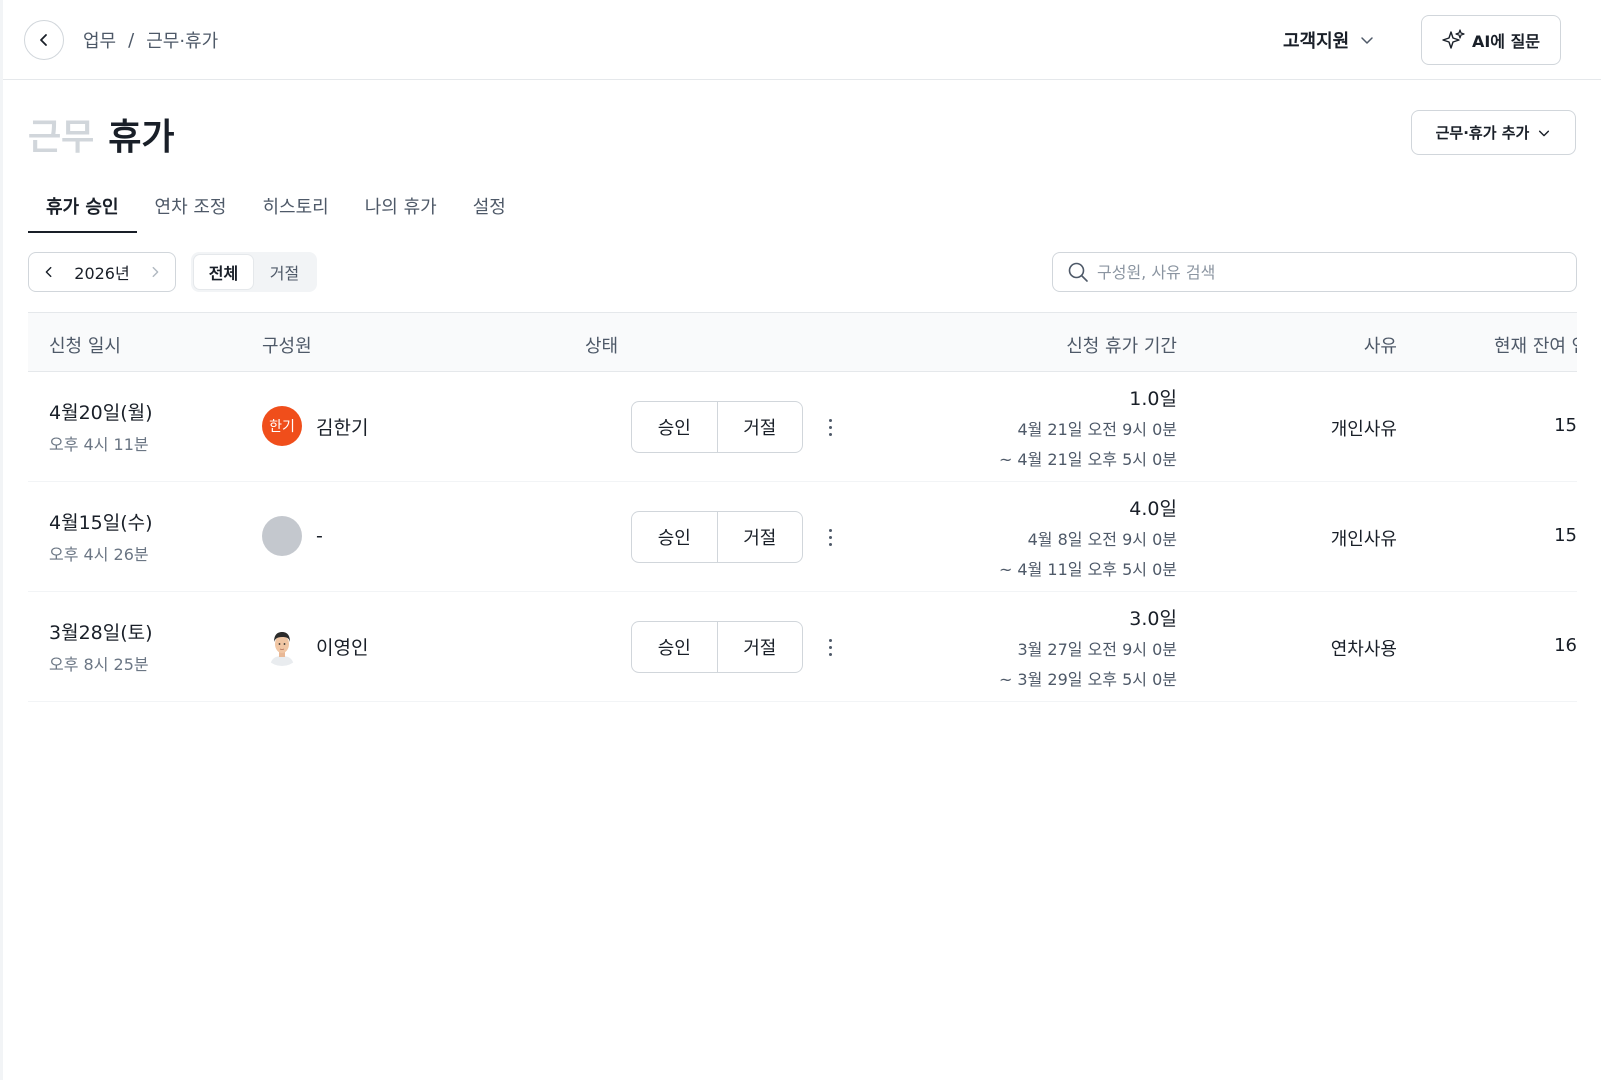 The image size is (1601, 1080). I want to click on status-filter: 전체 거절, so click(254, 272).